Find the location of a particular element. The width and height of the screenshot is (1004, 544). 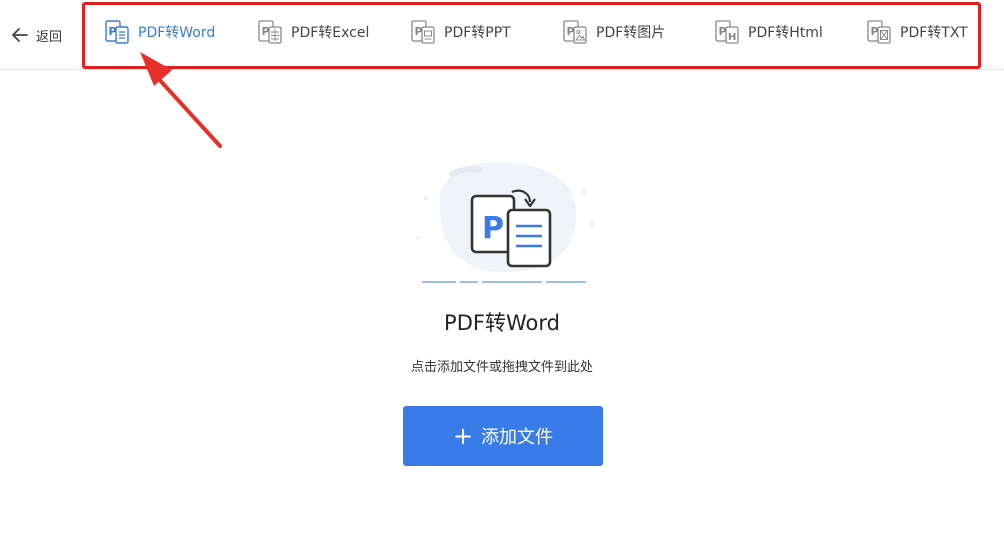

add-file-button: + 添加文件 is located at coordinates (503, 436).